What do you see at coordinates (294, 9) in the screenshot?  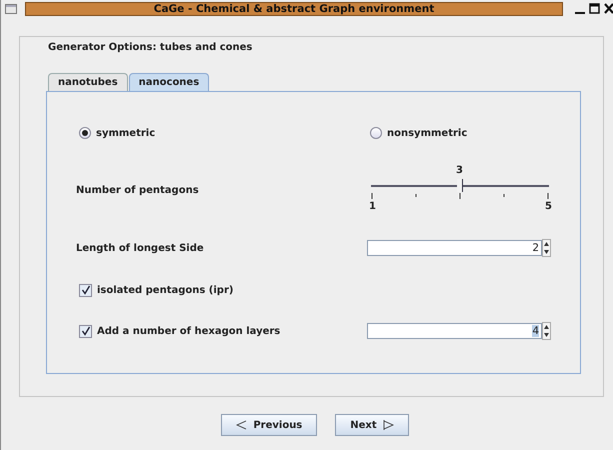 I see `window-title: CaGe - Chemical & abstract Graph environment` at bounding box center [294, 9].